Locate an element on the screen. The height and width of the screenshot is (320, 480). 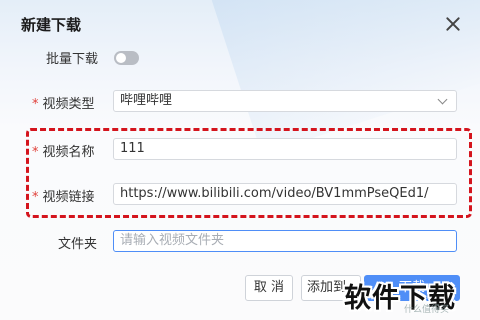
video-type-select: 哔哩哔哩 is located at coordinates (285, 101).